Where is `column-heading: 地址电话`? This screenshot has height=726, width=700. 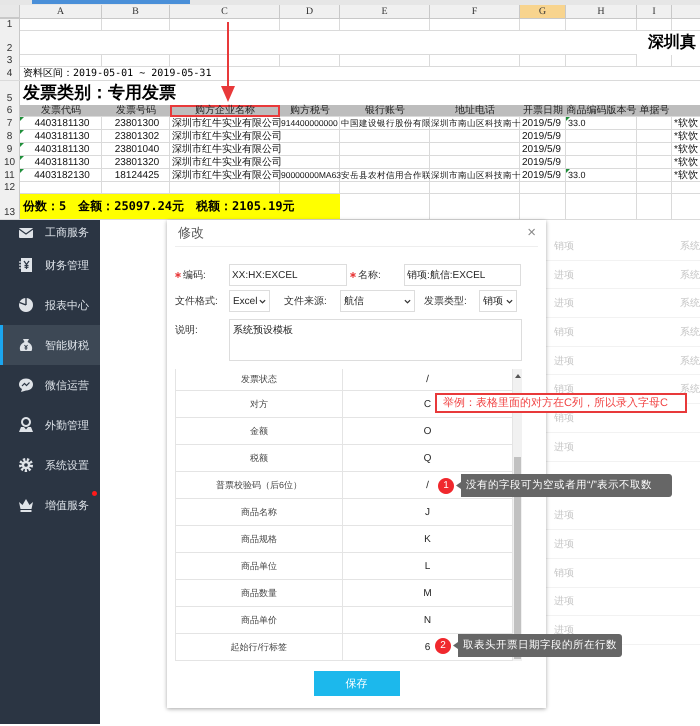
column-heading: 地址电话 is located at coordinates (475, 111).